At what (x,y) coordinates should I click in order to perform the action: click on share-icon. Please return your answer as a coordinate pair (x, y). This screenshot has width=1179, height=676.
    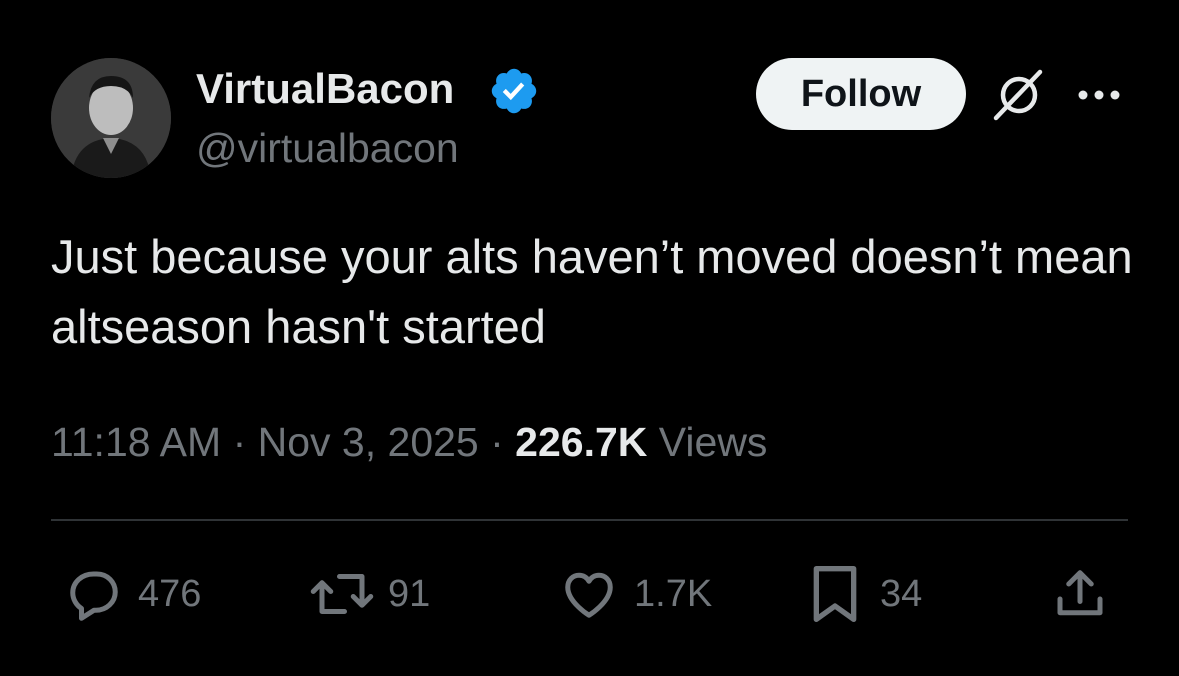
    Looking at the image, I should click on (1080, 593).